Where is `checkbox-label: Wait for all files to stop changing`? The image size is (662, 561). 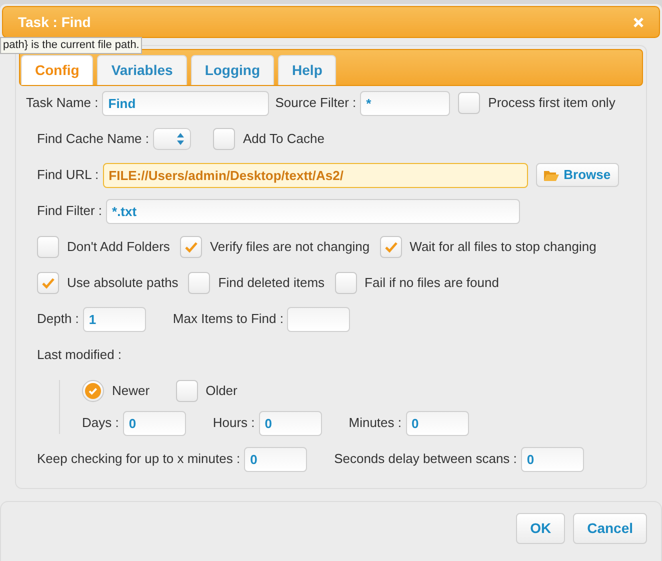 checkbox-label: Wait for all files to stop changing is located at coordinates (503, 247).